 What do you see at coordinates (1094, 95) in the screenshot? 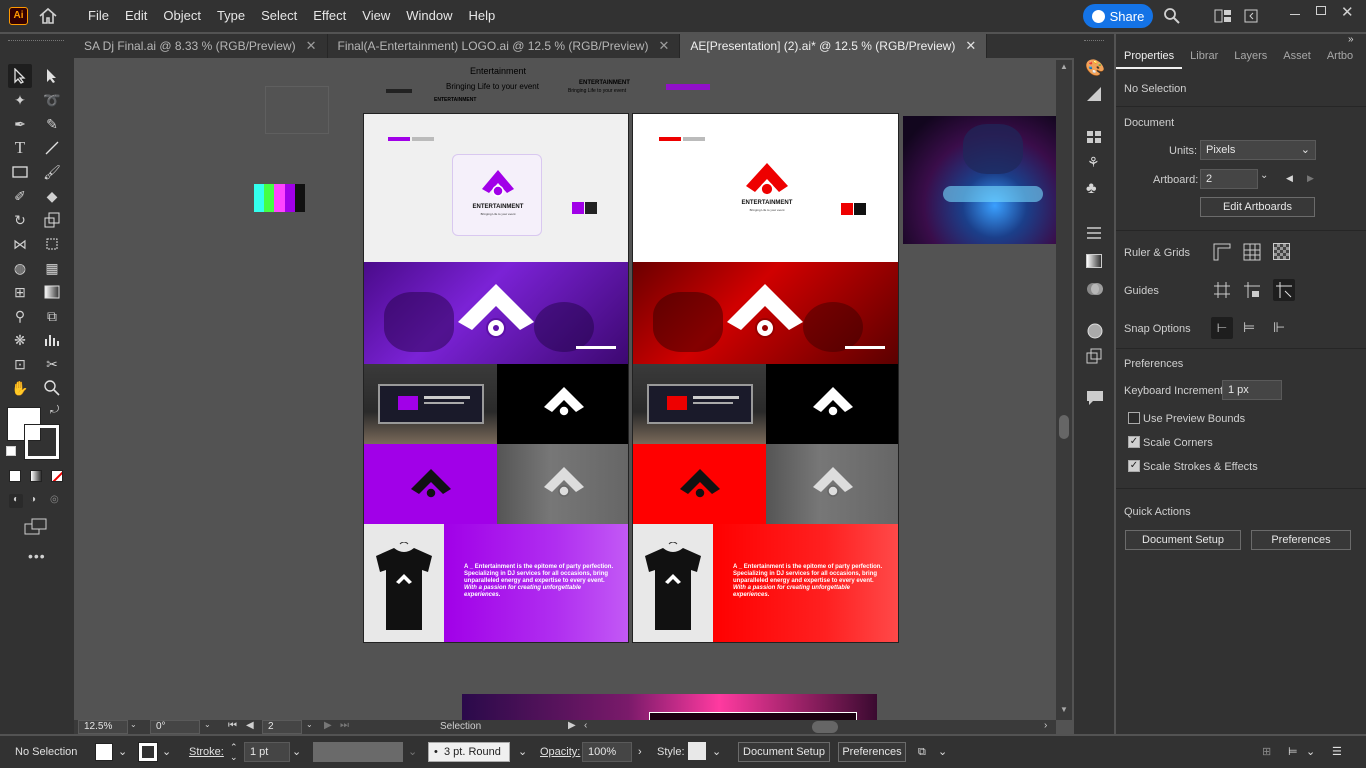
I see `color-guide-icon` at bounding box center [1094, 95].